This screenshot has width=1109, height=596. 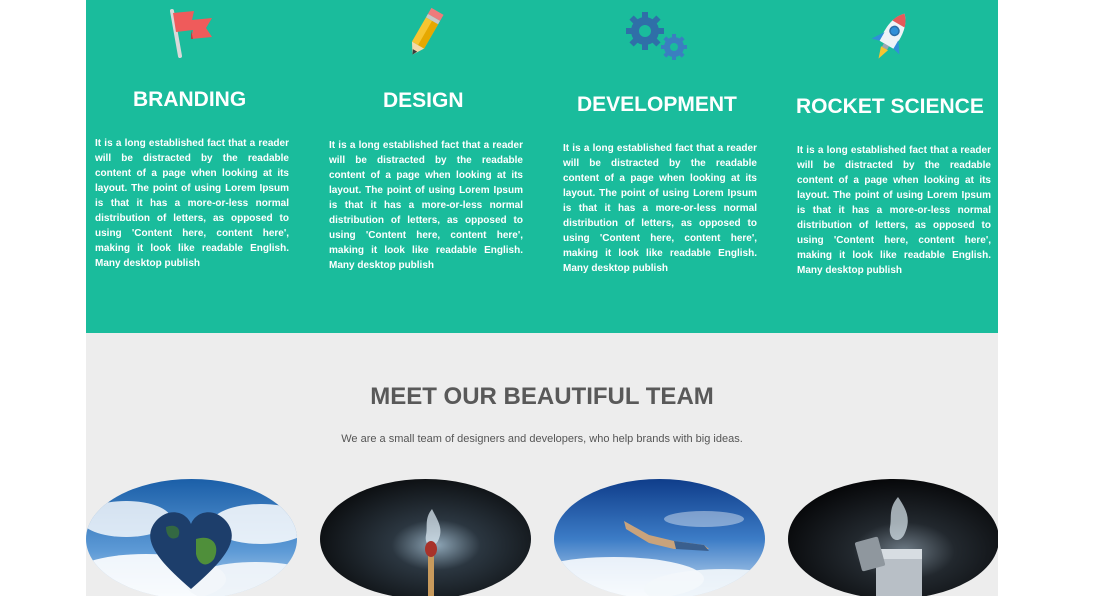 I want to click on match-splash-photo, so click(x=425, y=537).